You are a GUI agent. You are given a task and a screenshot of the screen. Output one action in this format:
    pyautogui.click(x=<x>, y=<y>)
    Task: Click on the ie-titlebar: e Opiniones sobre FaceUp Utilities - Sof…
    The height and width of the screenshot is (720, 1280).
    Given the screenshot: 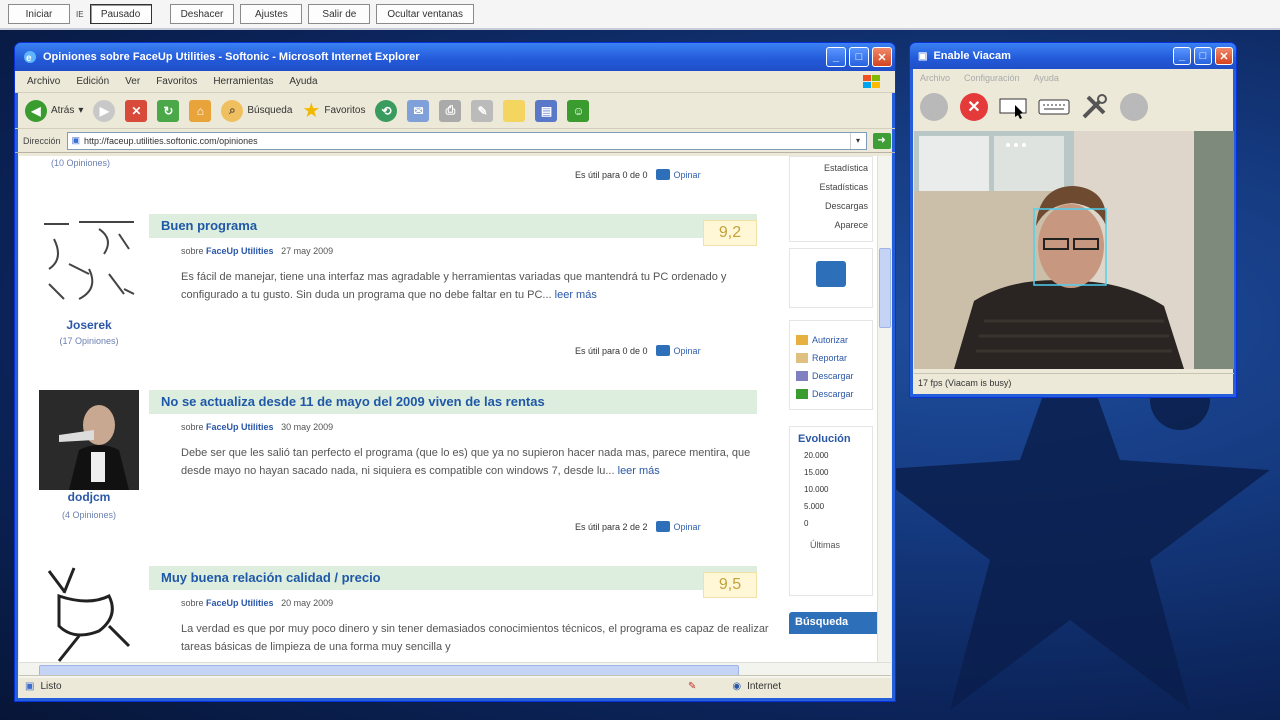 What is the action you would take?
    pyautogui.click(x=455, y=57)
    